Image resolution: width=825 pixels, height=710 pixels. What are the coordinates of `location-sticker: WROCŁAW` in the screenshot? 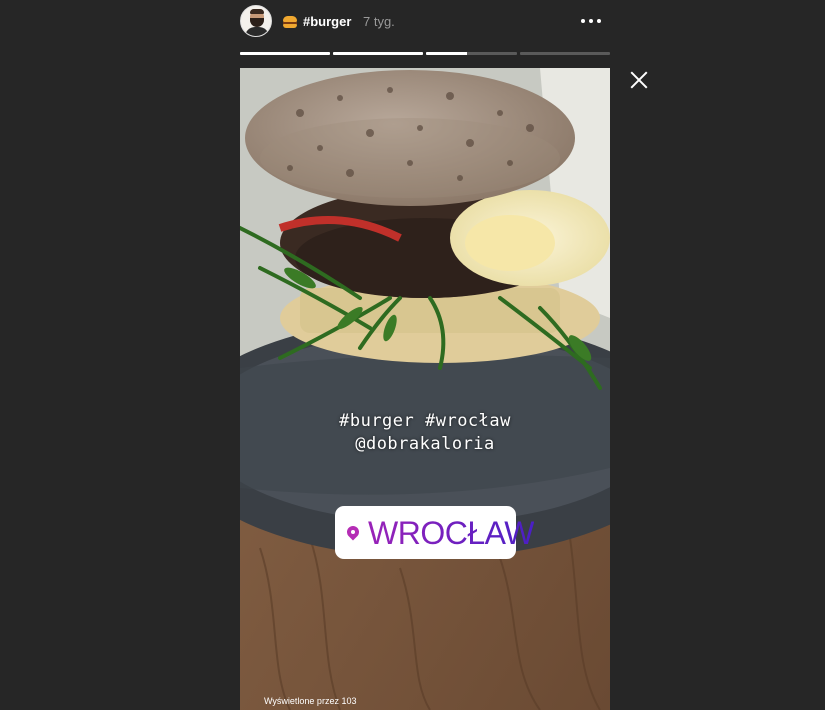 It's located at (434, 532).